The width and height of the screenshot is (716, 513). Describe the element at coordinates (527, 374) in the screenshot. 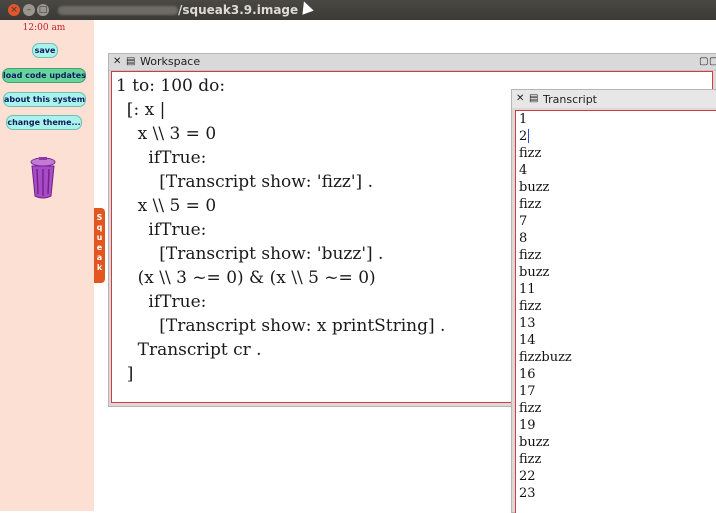

I see `transcript-line: 16` at that location.